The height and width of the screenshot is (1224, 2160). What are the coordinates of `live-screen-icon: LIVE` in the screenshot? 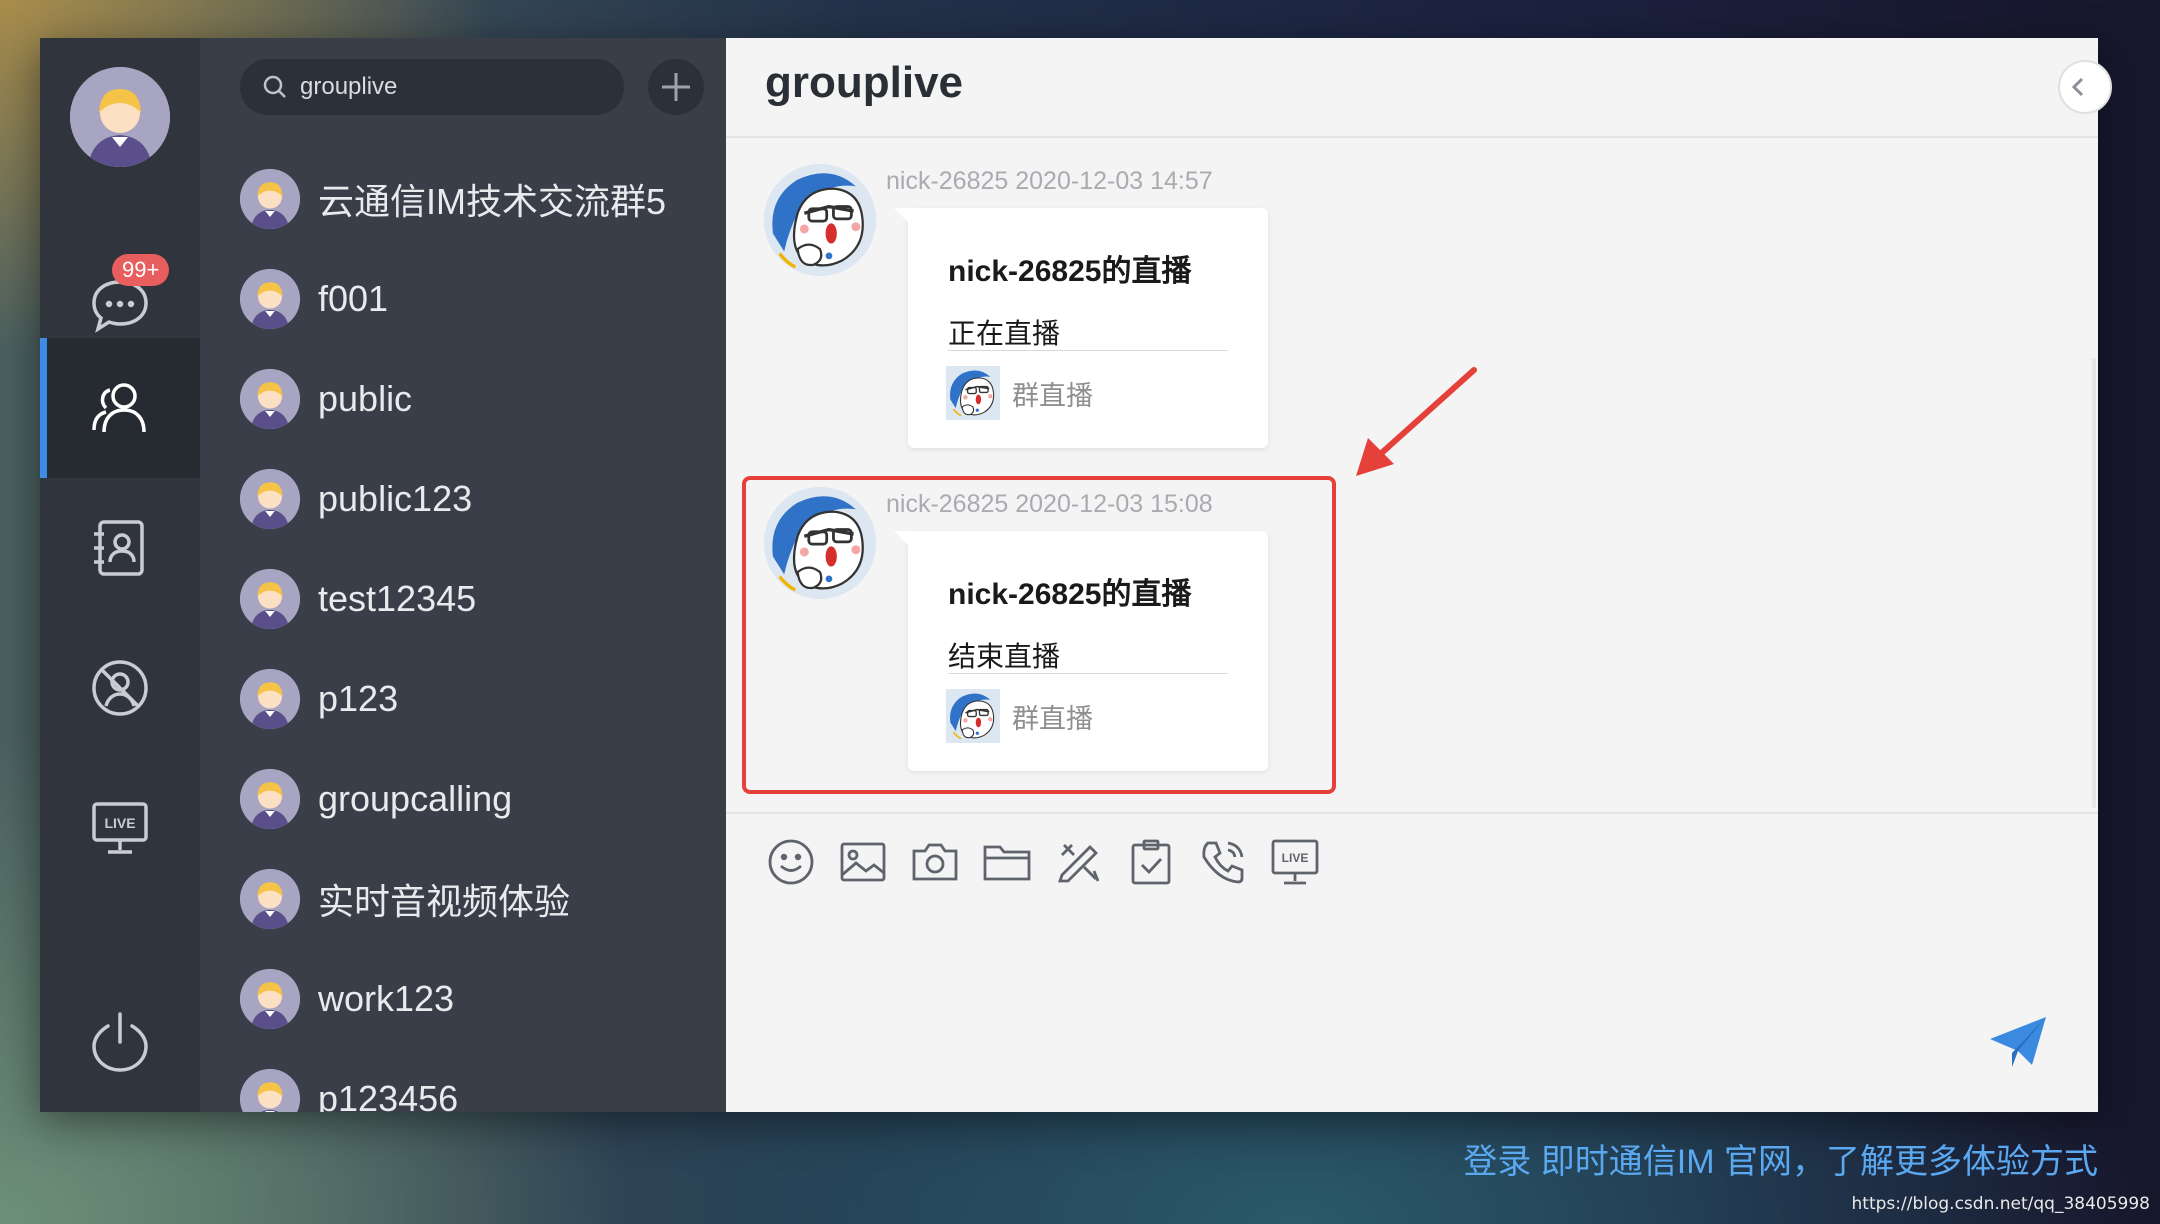 It's located at (120, 828).